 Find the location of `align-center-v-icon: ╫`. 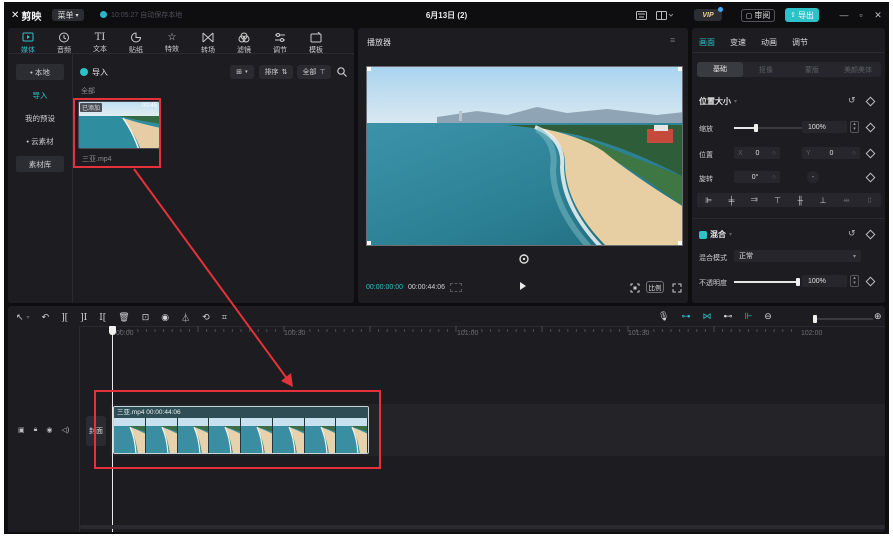

align-center-v-icon: ╫ is located at coordinates (800, 200).